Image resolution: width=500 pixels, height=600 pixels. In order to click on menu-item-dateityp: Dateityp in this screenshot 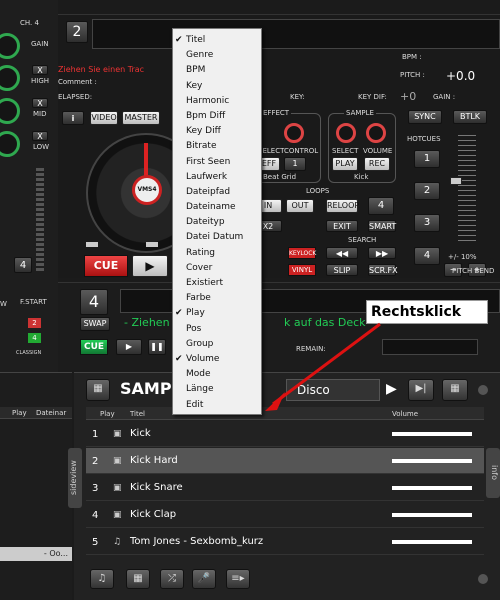, I will do `click(217, 222)`.